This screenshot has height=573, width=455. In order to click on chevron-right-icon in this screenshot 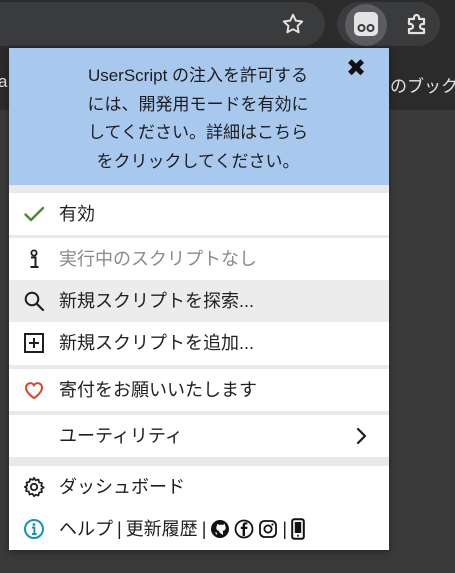, I will do `click(361, 436)`.